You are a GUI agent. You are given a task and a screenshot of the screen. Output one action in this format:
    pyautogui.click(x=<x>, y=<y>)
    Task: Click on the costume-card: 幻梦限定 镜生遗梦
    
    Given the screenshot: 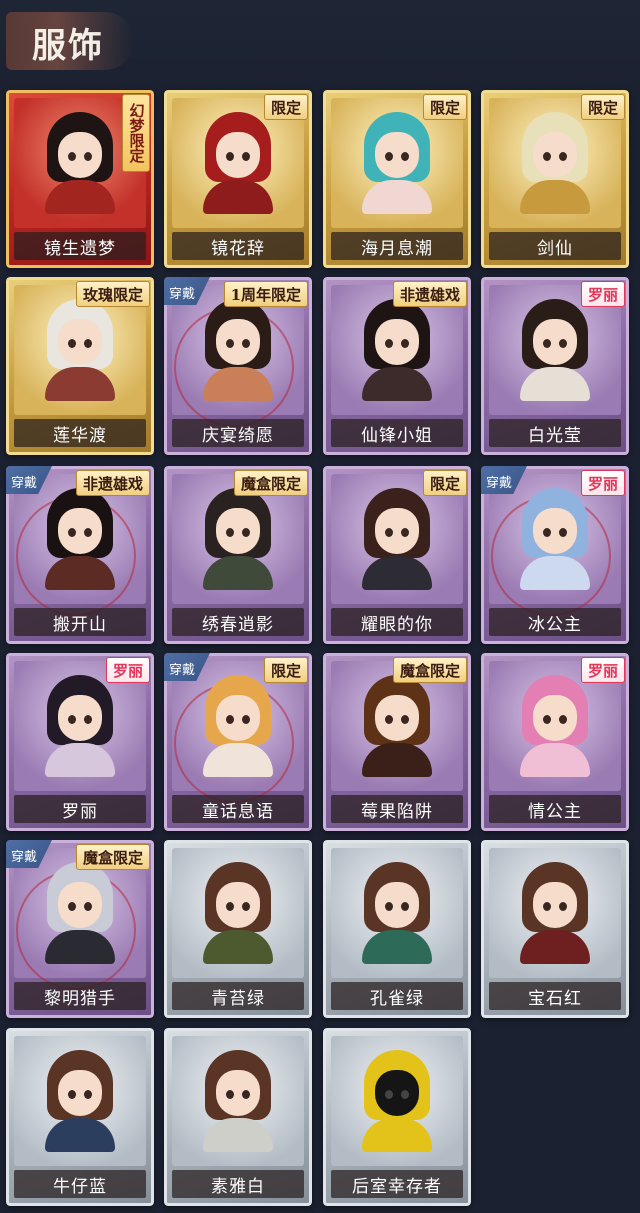 What is the action you would take?
    pyautogui.click(x=80, y=179)
    